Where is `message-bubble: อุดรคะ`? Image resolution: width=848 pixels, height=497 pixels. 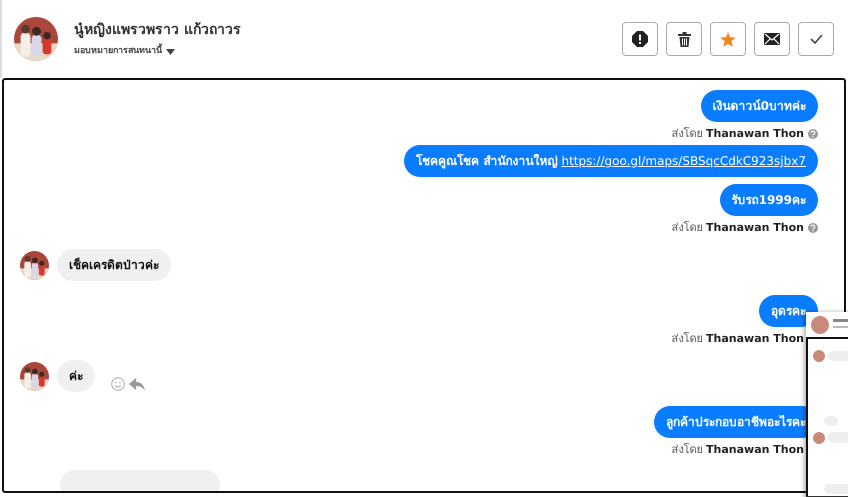 message-bubble: อุดรคะ is located at coordinates (788, 311).